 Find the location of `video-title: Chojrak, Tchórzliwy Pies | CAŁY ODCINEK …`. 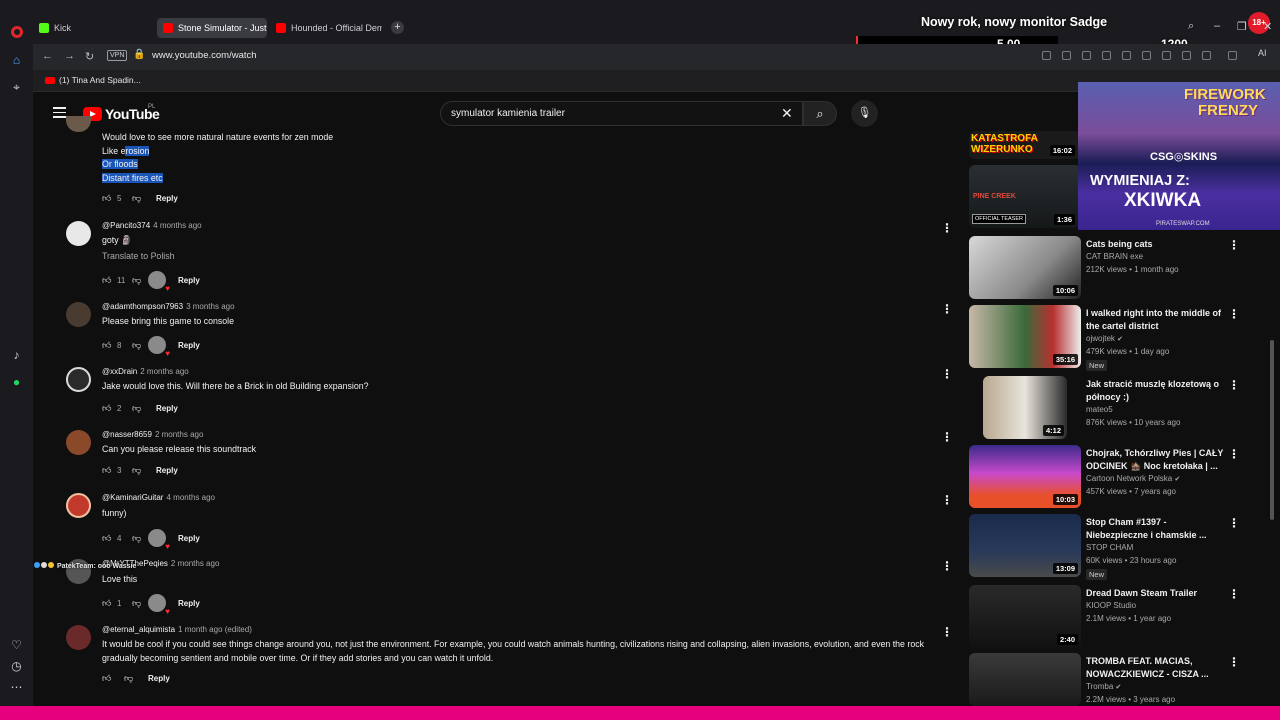

video-title: Chojrak, Tchórzliwy Pies | CAŁY ODCINEK … is located at coordinates (1156, 460).